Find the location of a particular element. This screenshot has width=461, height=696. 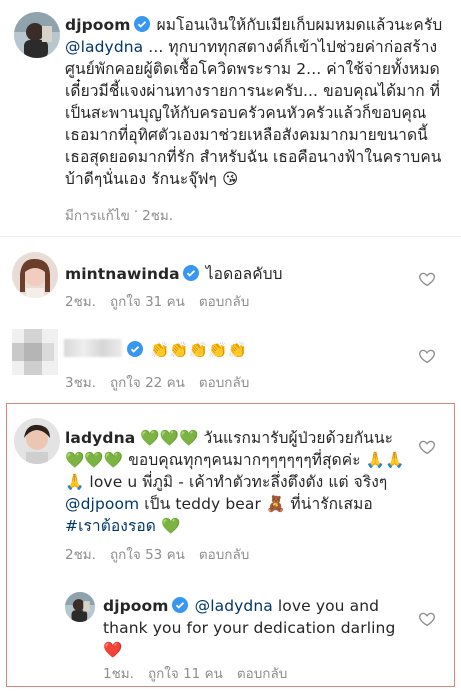

comment-meta: 2ชม. ถูกใจ 53 คน ตอบกลับ is located at coordinates (157, 554).